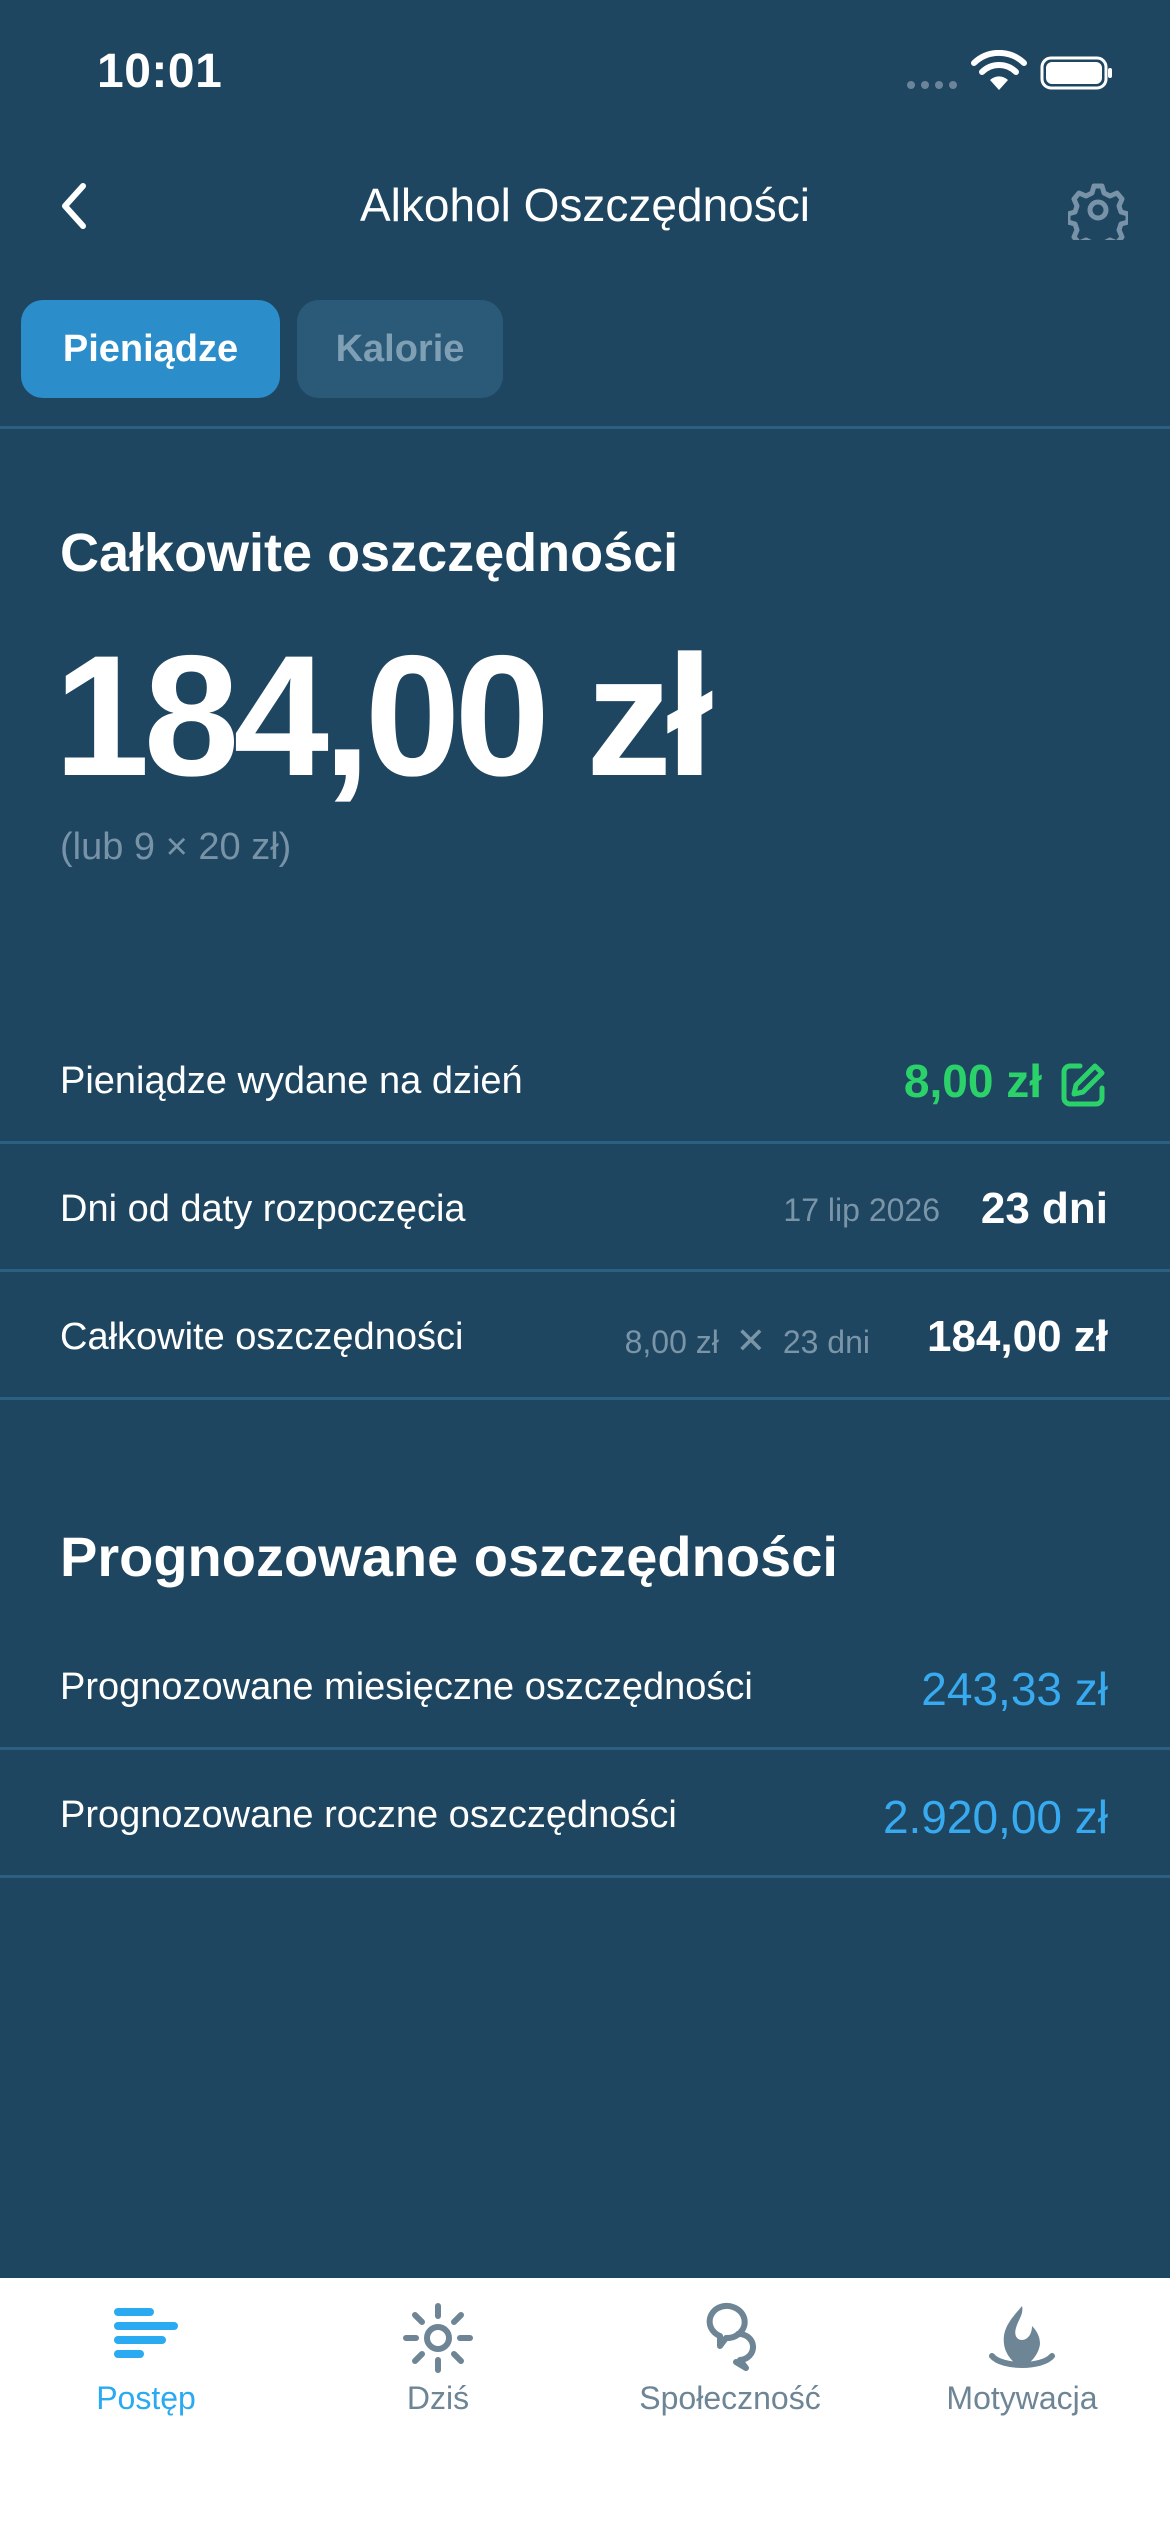 This screenshot has width=1170, height=2532. I want to click on tabbar-item-community: Społeczność, so click(730, 2405).